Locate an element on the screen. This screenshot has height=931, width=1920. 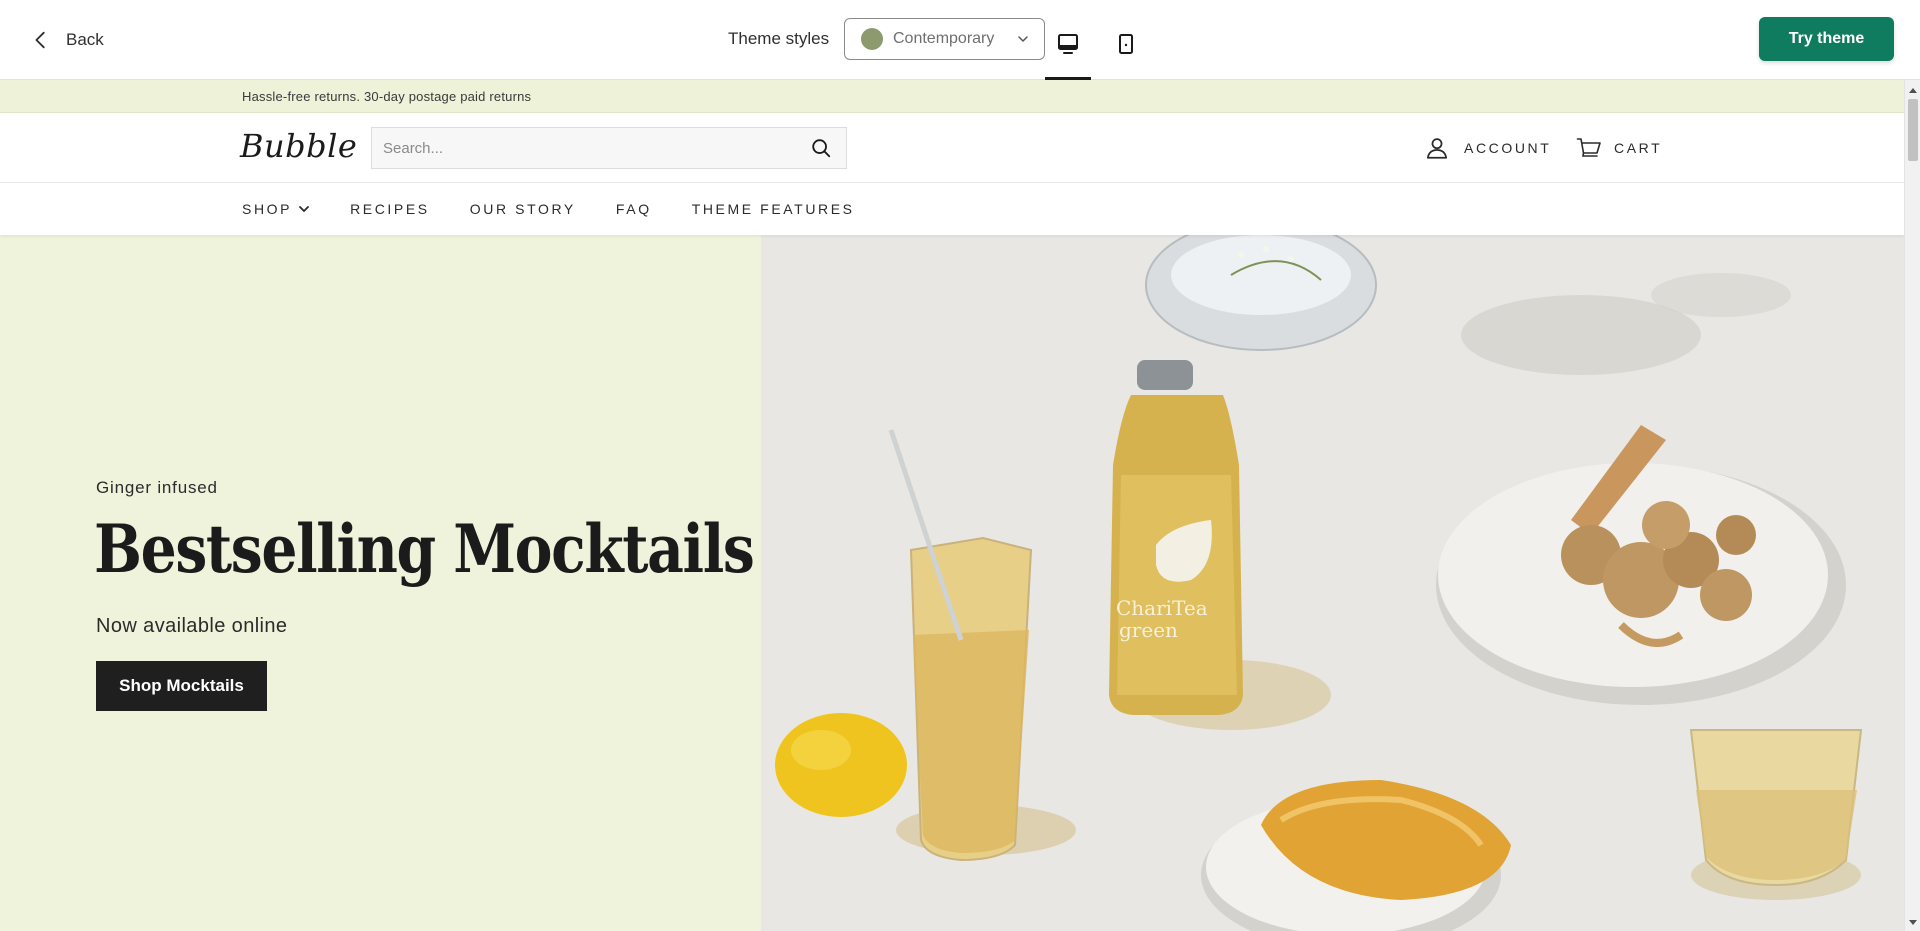
chevron-left-icon is located at coordinates (40, 40).